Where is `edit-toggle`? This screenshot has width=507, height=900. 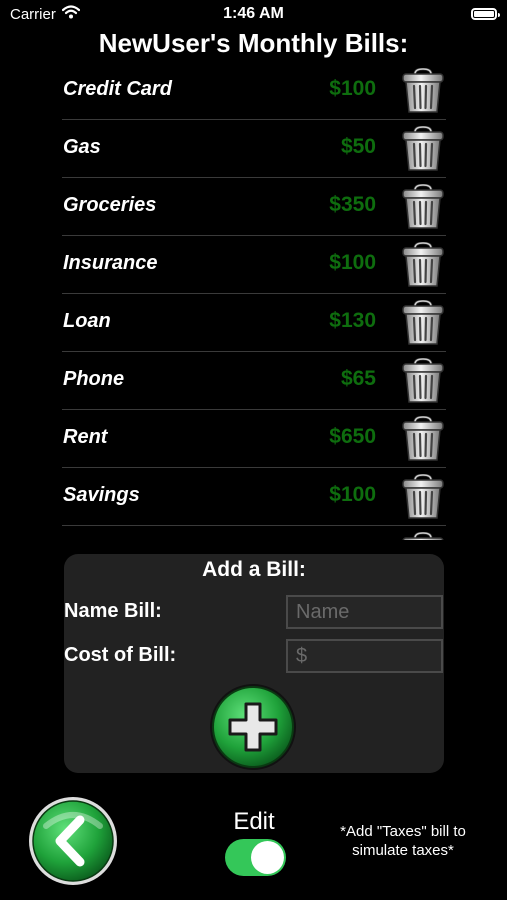
edit-toggle is located at coordinates (255, 857).